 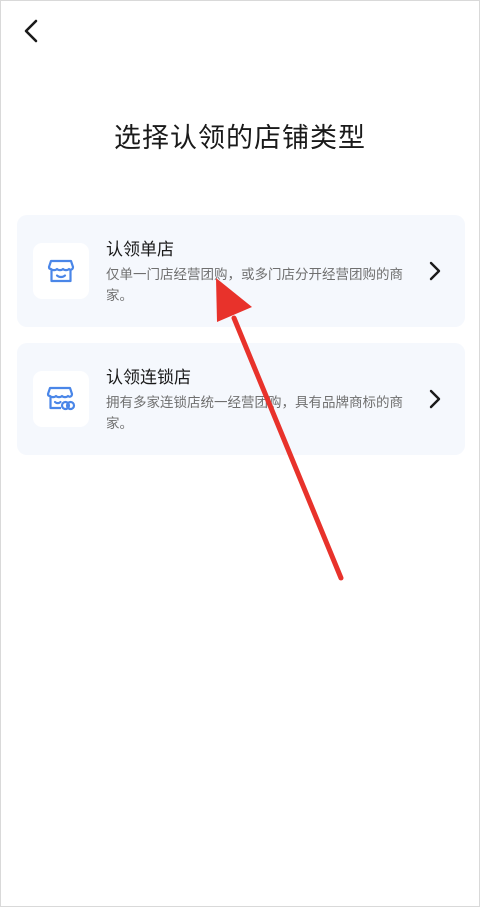 I want to click on option-description: 拥有多家连锁店统一经营团购，具有品牌商标的商家。, so click(x=254, y=413).